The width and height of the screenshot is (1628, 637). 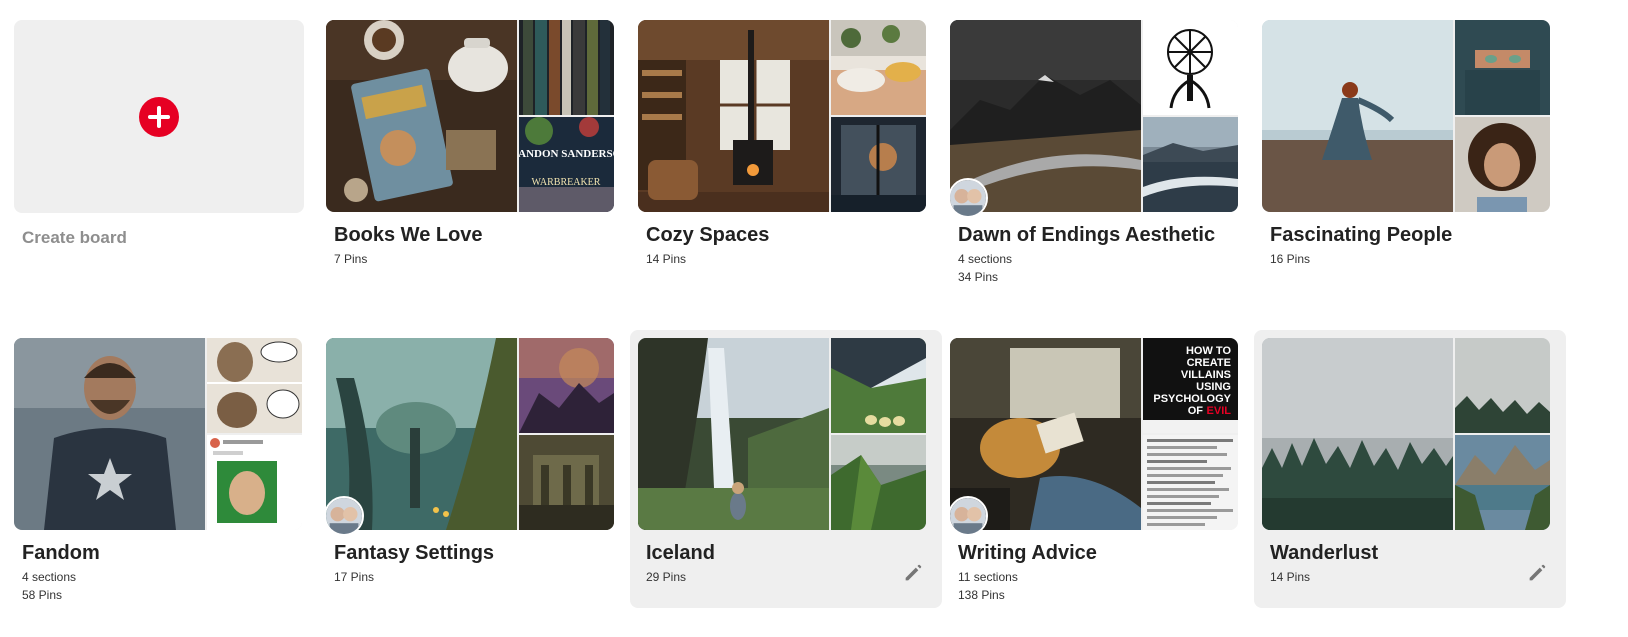 What do you see at coordinates (878, 67) in the screenshot?
I see `cover-image-cozy-bed` at bounding box center [878, 67].